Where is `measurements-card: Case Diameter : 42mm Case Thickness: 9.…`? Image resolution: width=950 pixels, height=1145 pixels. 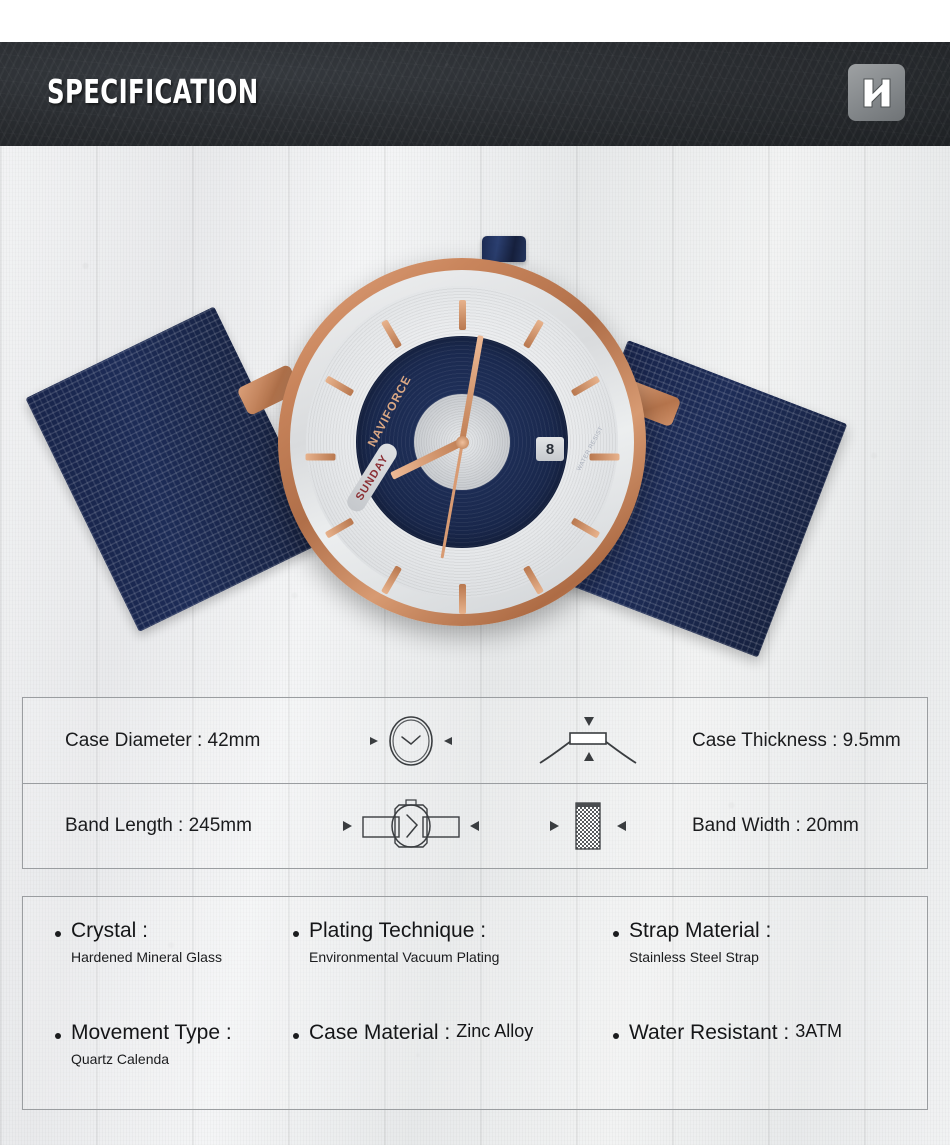
measurements-card: Case Diameter : 42mm Case Thickness: 9.… is located at coordinates (475, 783).